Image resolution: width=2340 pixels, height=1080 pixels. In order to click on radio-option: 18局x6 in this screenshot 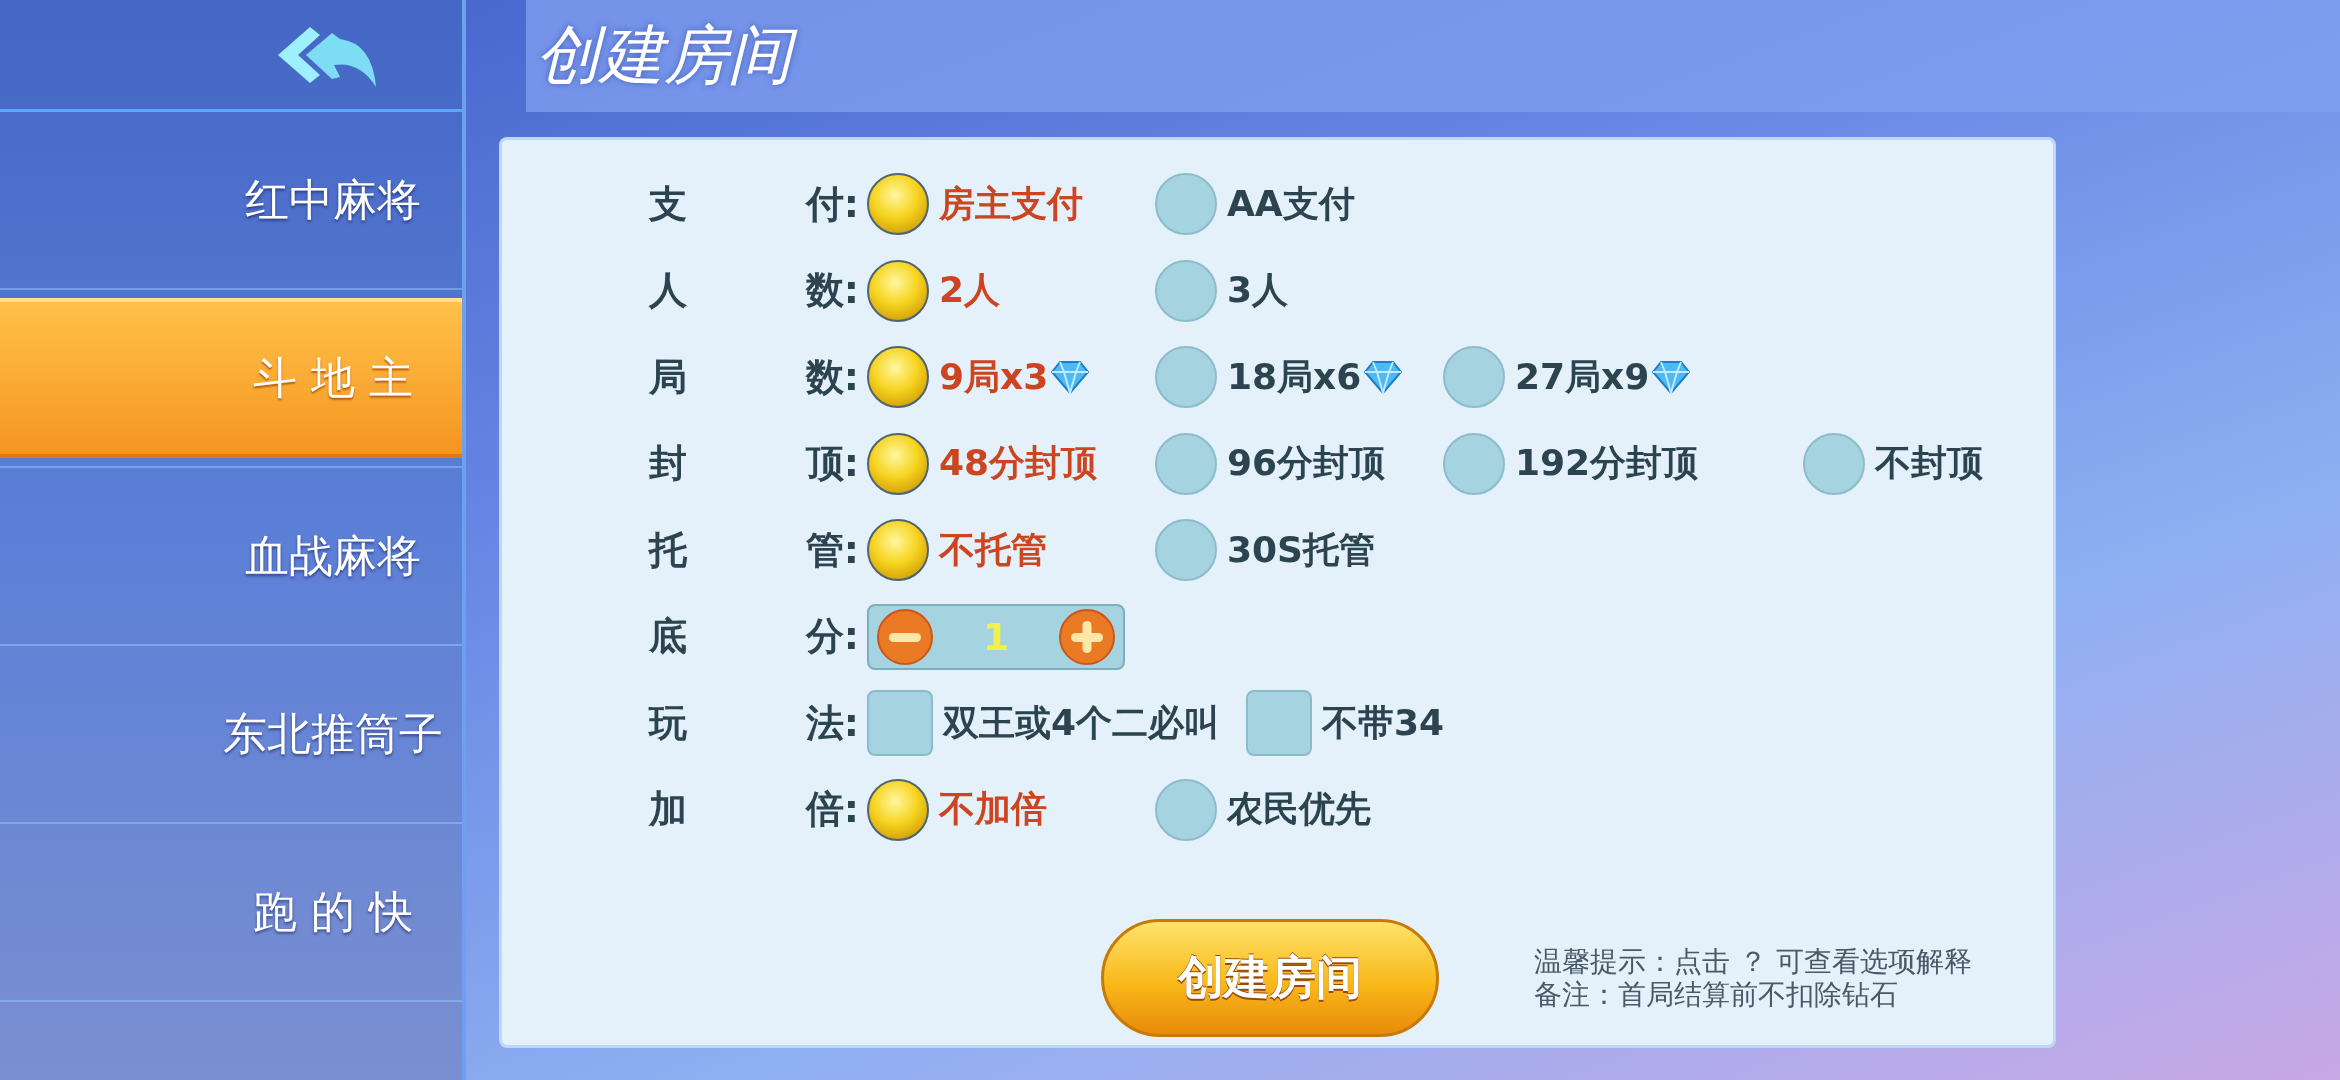, I will do `click(1299, 377)`.